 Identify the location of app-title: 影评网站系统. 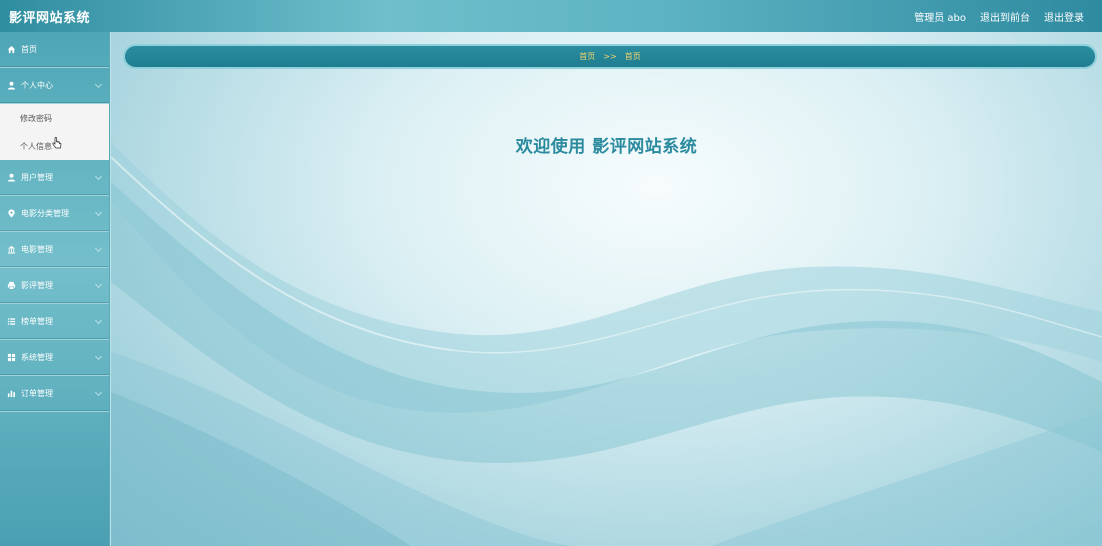
(50, 18).